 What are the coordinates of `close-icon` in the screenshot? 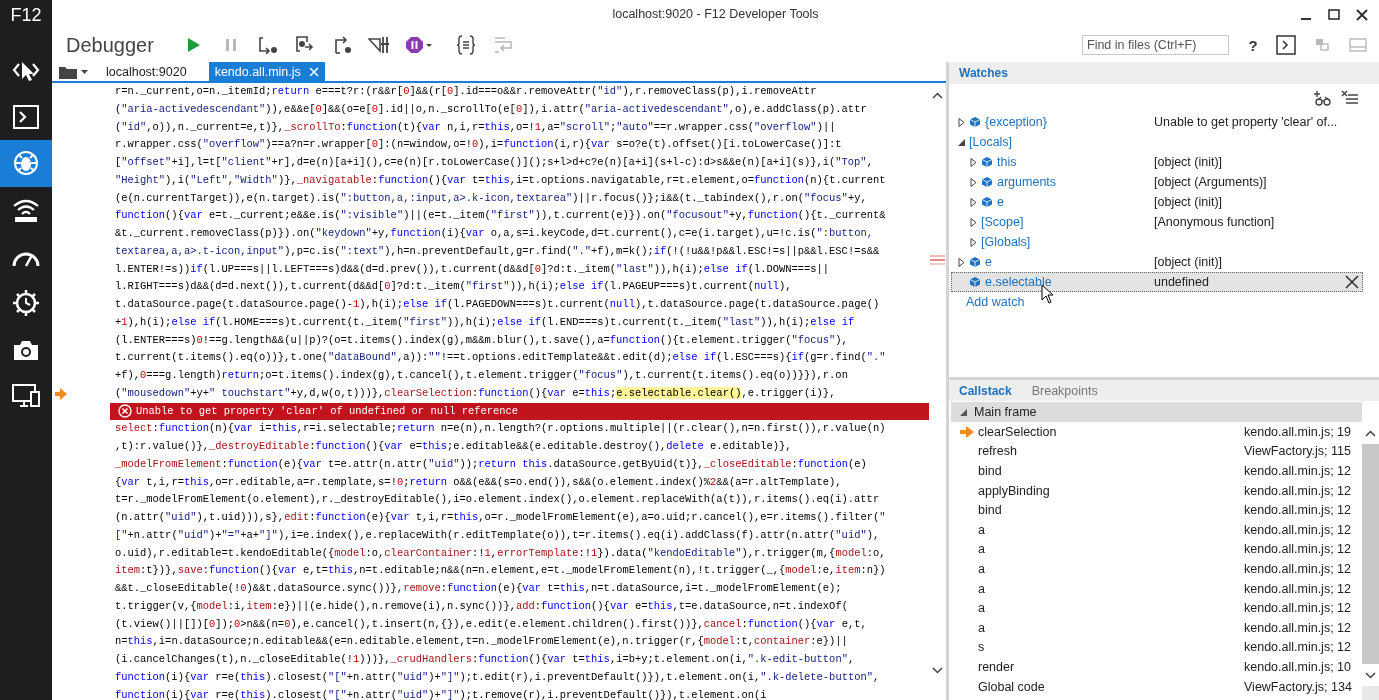 It's located at (1362, 15).